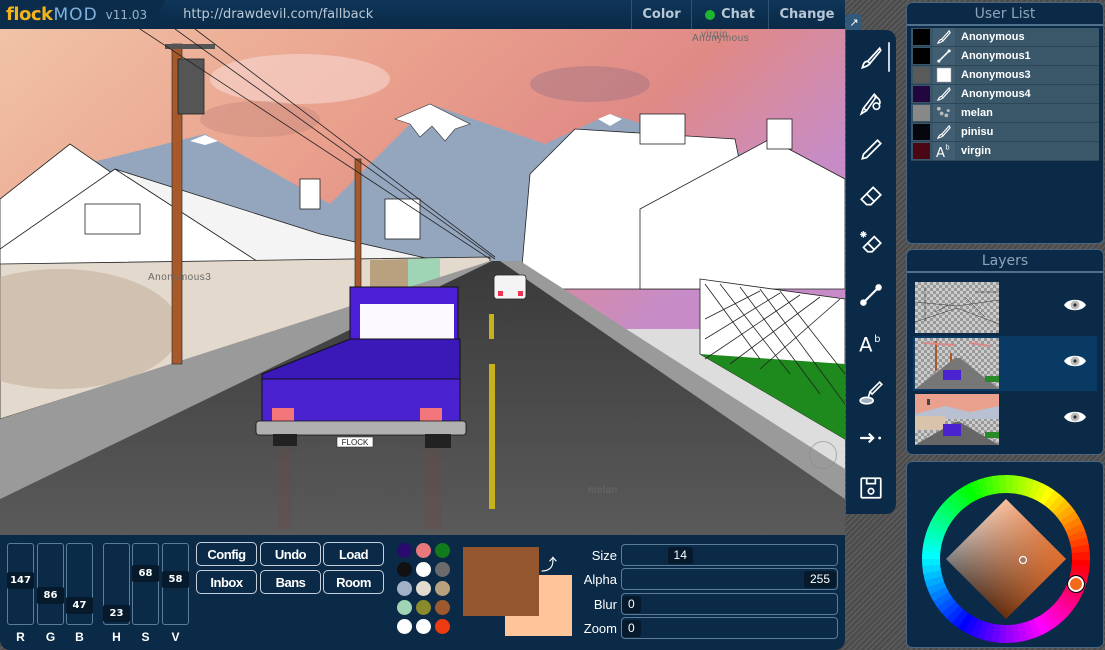  Describe the element at coordinates (1076, 584) in the screenshot. I see `hue-picker-handle` at that location.